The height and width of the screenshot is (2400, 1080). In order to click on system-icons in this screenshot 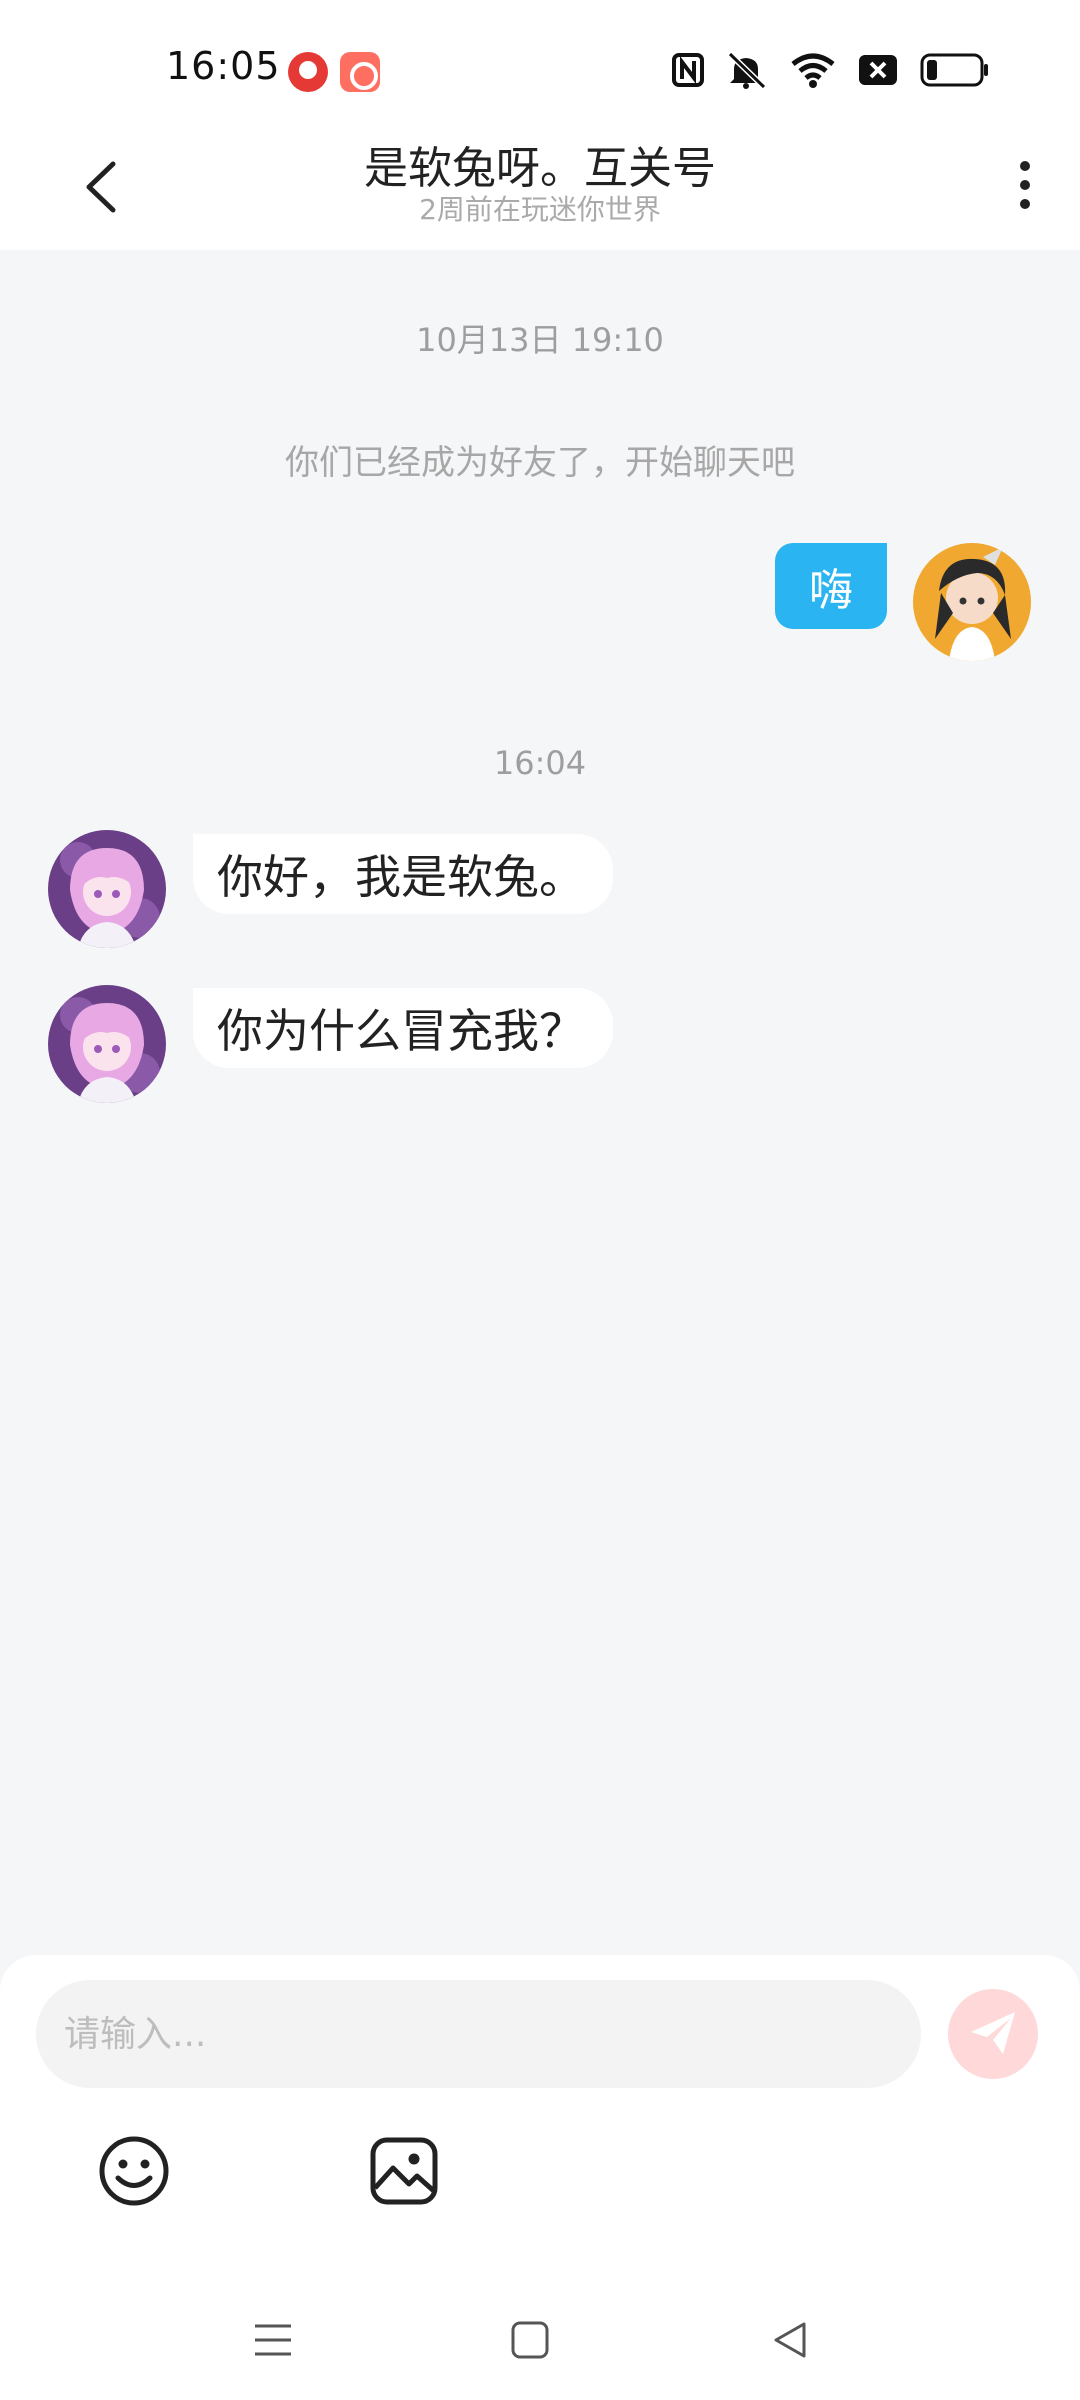, I will do `click(831, 70)`.